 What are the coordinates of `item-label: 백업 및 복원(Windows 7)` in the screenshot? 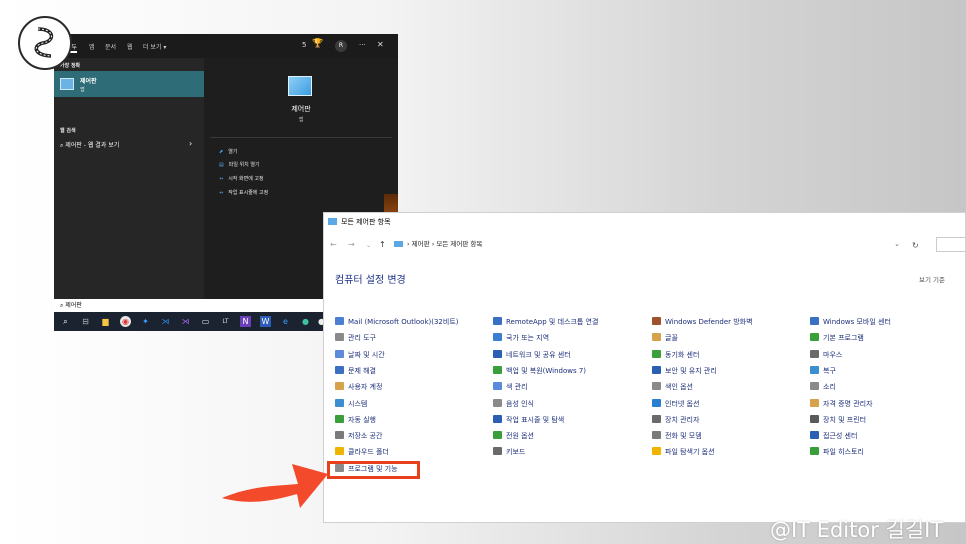 It's located at (546, 370).